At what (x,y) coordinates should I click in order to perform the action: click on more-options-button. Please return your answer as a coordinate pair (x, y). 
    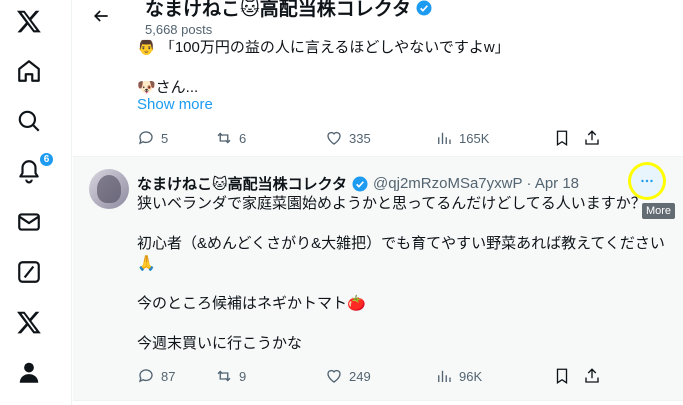
    Looking at the image, I should click on (647, 181).